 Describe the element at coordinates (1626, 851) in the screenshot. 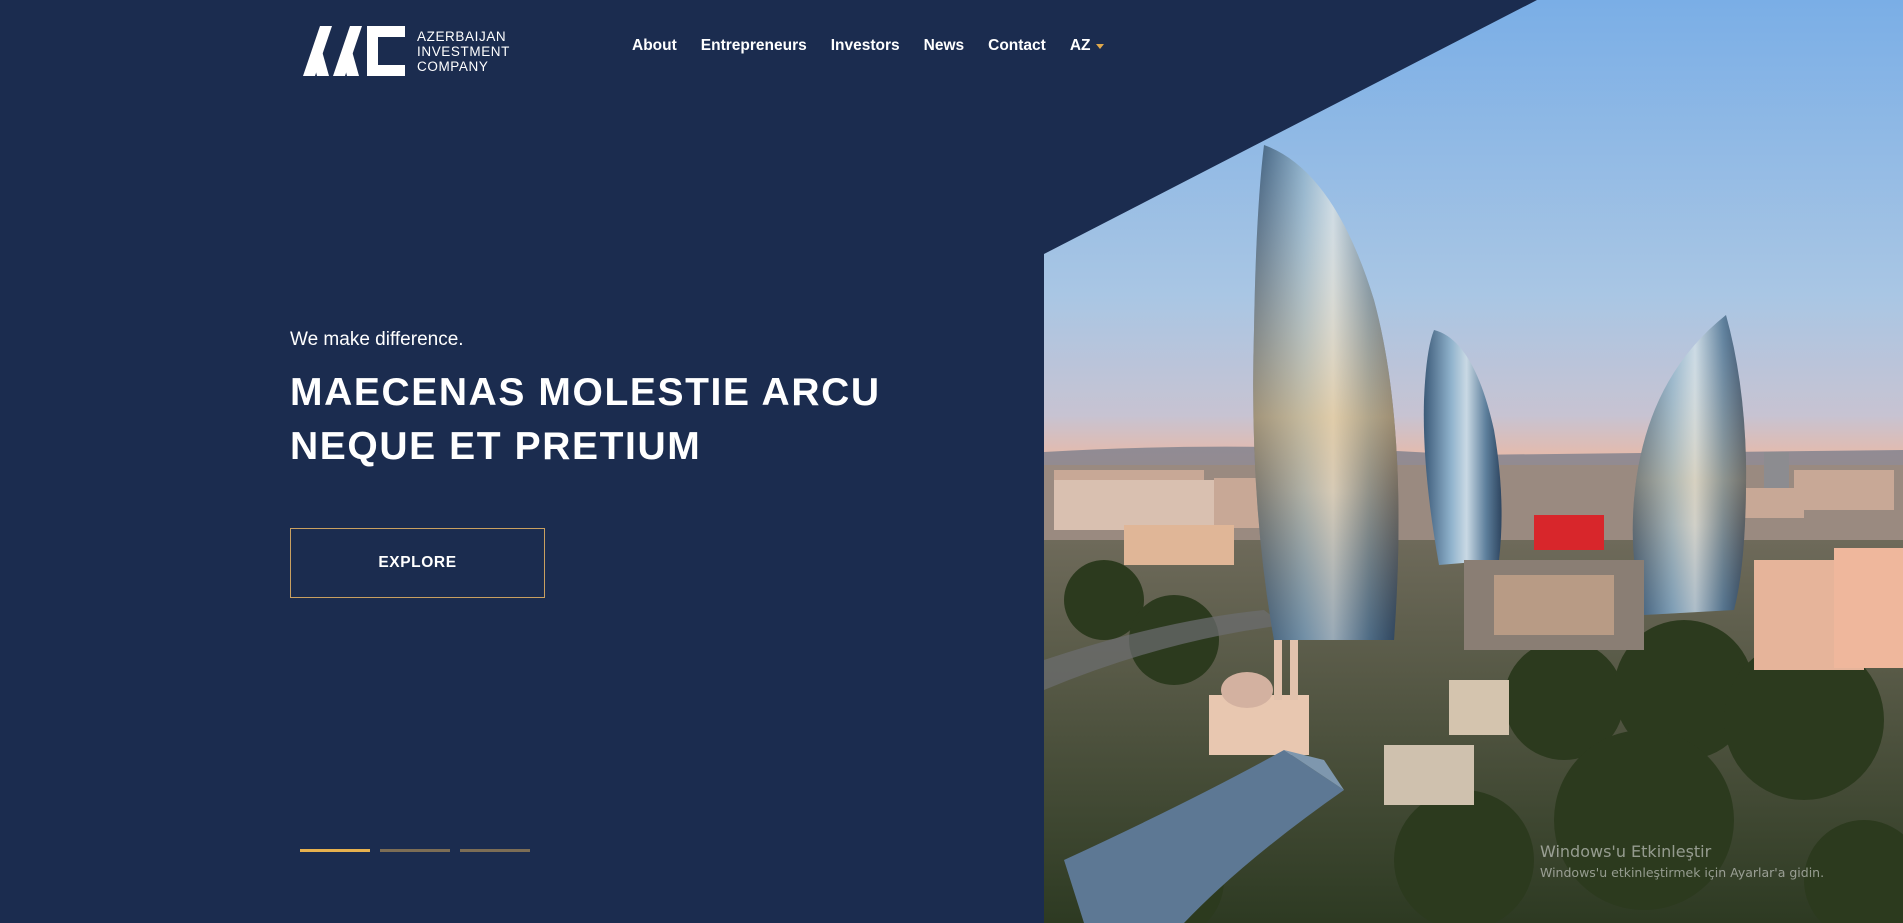

I see `watermark-title: Windows'u Etkinleştir` at that location.